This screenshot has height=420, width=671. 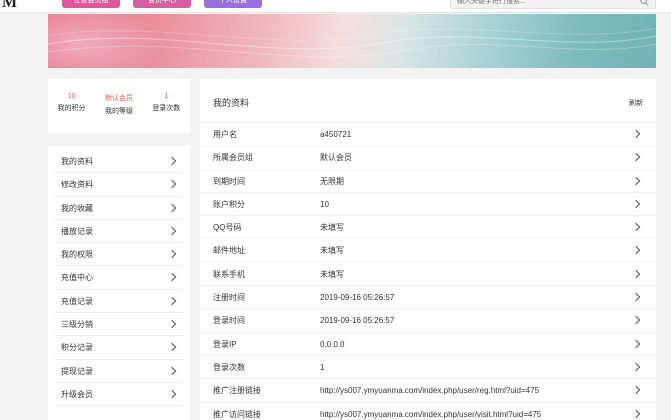 What do you see at coordinates (229, 204) in the screenshot?
I see `row-label: 账户积分` at bounding box center [229, 204].